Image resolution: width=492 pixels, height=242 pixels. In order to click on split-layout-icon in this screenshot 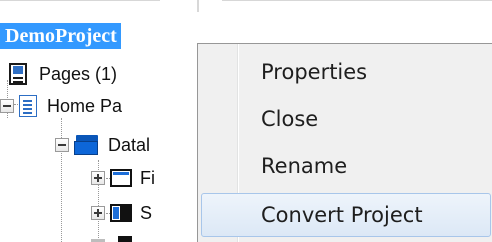, I will do `click(121, 213)`.